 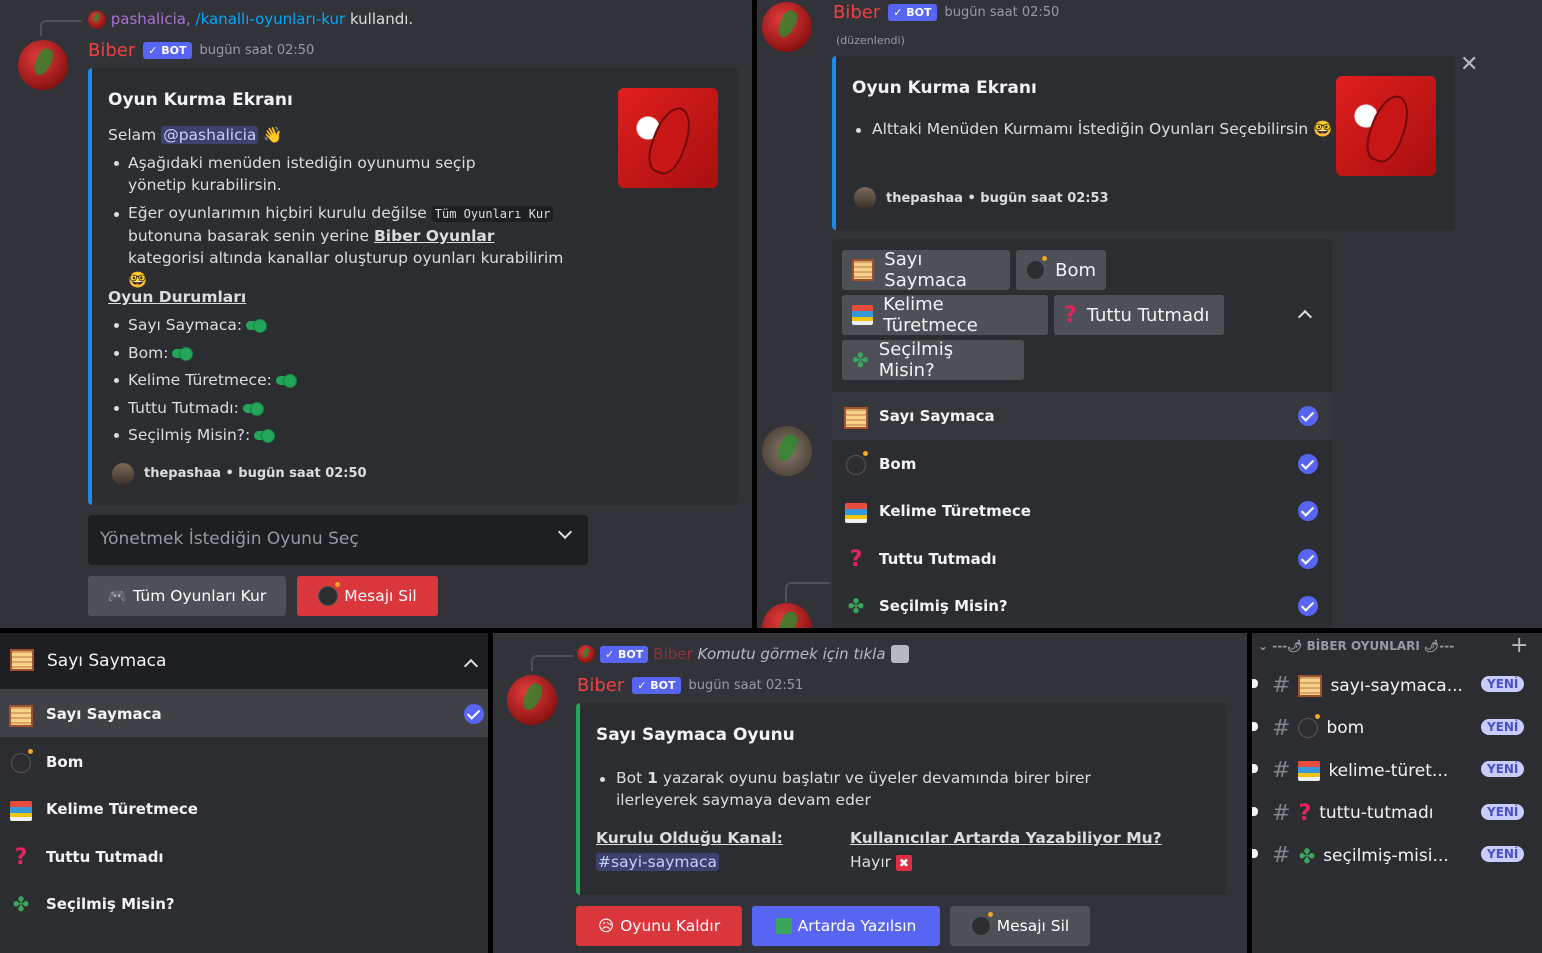 What do you see at coordinates (338, 540) in the screenshot?
I see `game-select: Yönetmek İstediğin Oyunu Seç` at bounding box center [338, 540].